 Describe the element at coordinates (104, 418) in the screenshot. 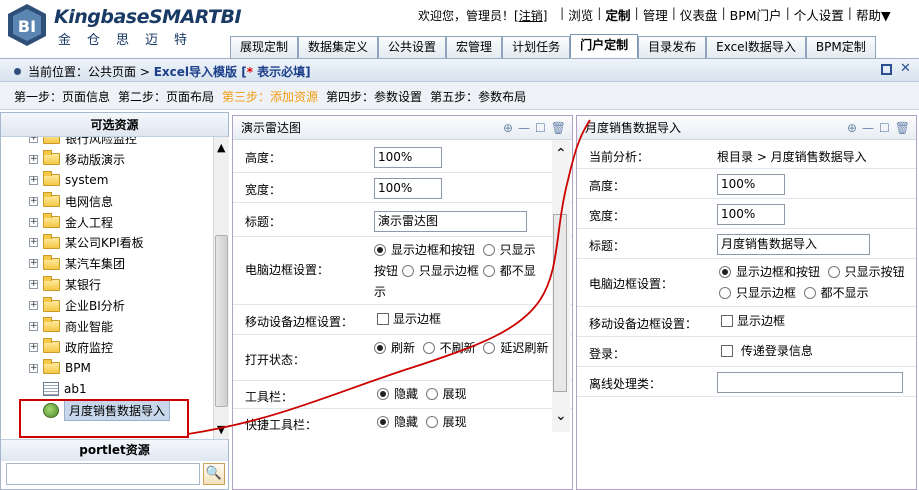

I see `annotation-highlight-box` at that location.